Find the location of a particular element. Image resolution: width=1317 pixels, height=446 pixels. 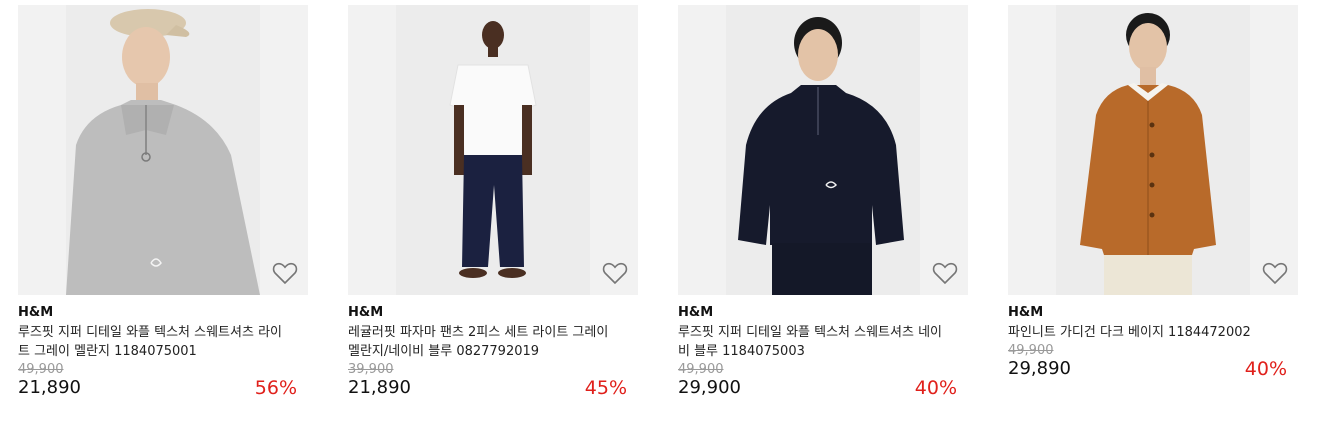

price-row: 21,890 45% is located at coordinates (493, 389).